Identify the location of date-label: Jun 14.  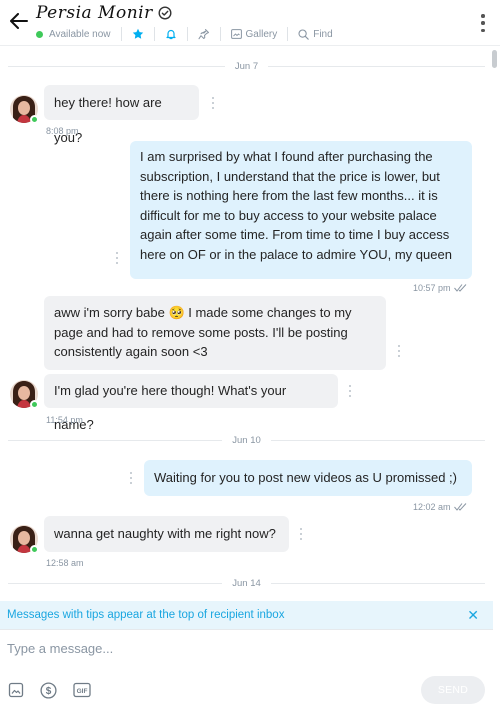
(246, 583).